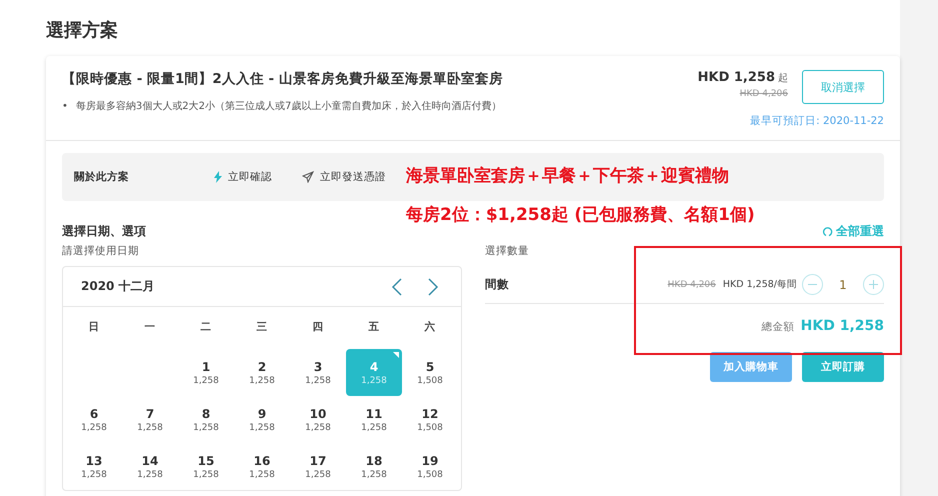 Image resolution: width=938 pixels, height=496 pixels. What do you see at coordinates (289, 107) in the screenshot?
I see `package-note: 每房最多容納3個大人或2大2小（第三位成人或7歲以上小童需自費加床，於入住時向酒店付費）` at bounding box center [289, 107].